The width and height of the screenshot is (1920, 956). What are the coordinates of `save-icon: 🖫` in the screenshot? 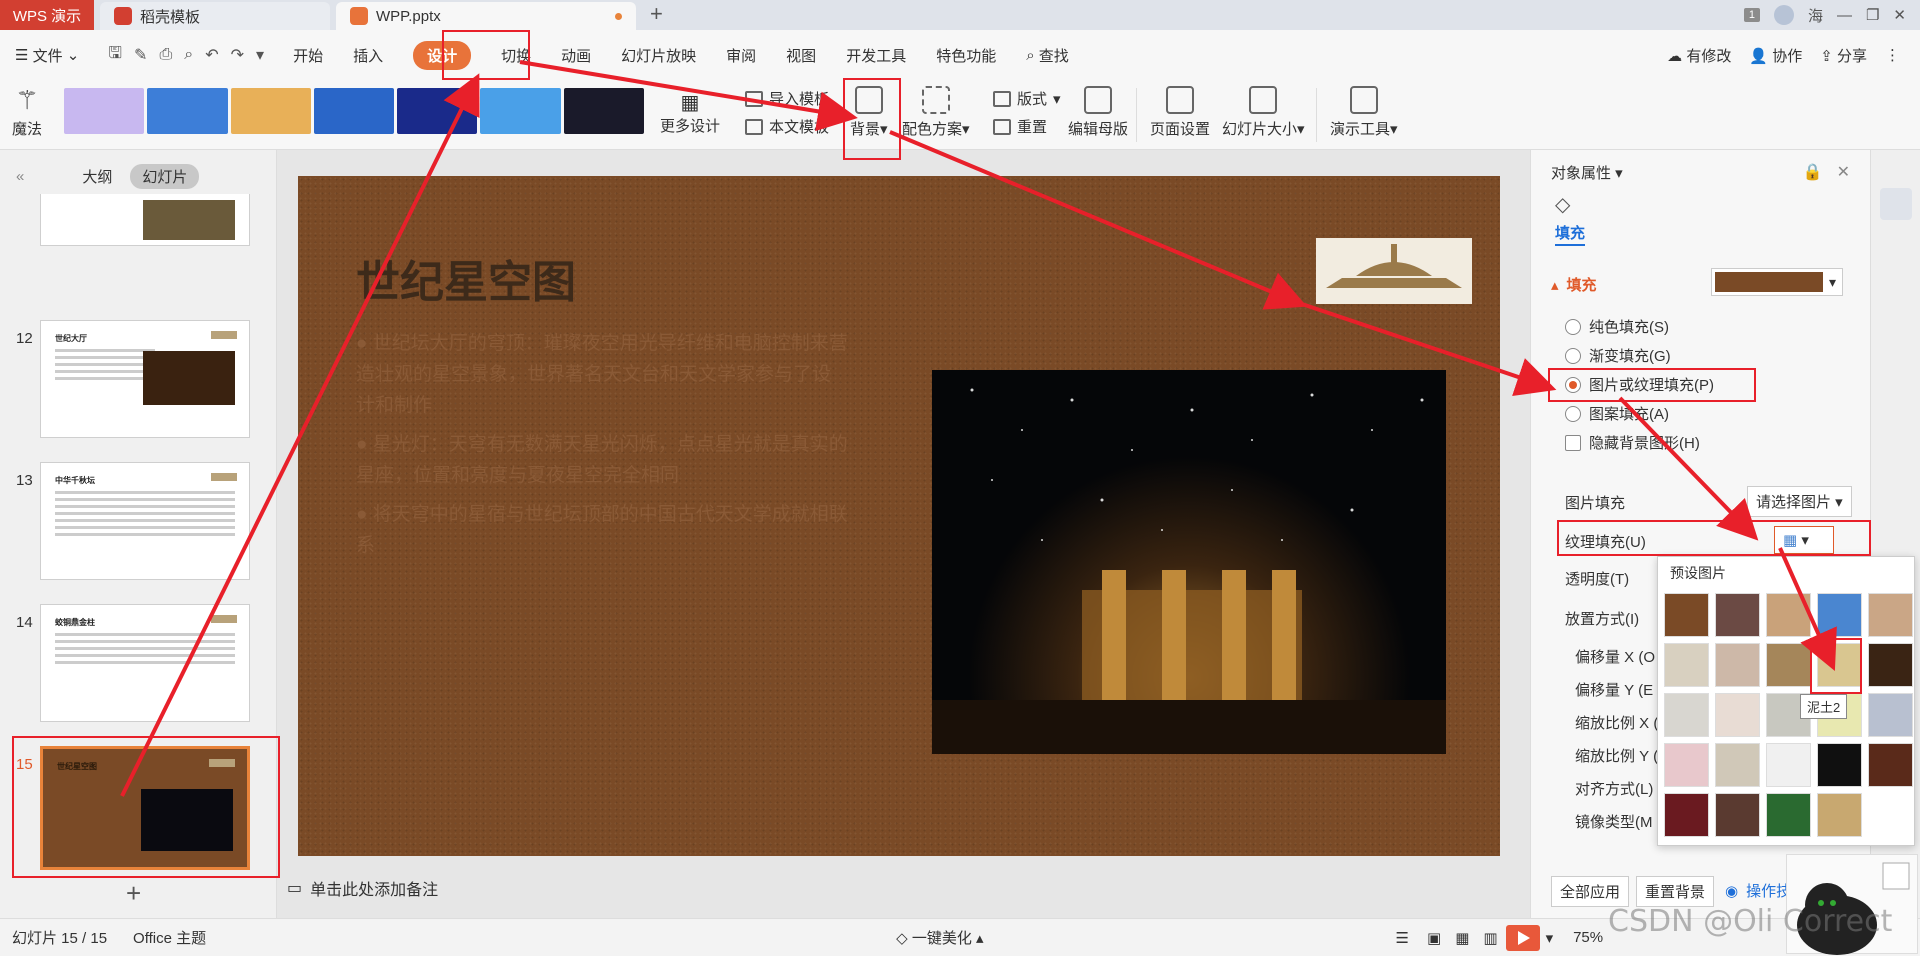 It's located at (115, 55).